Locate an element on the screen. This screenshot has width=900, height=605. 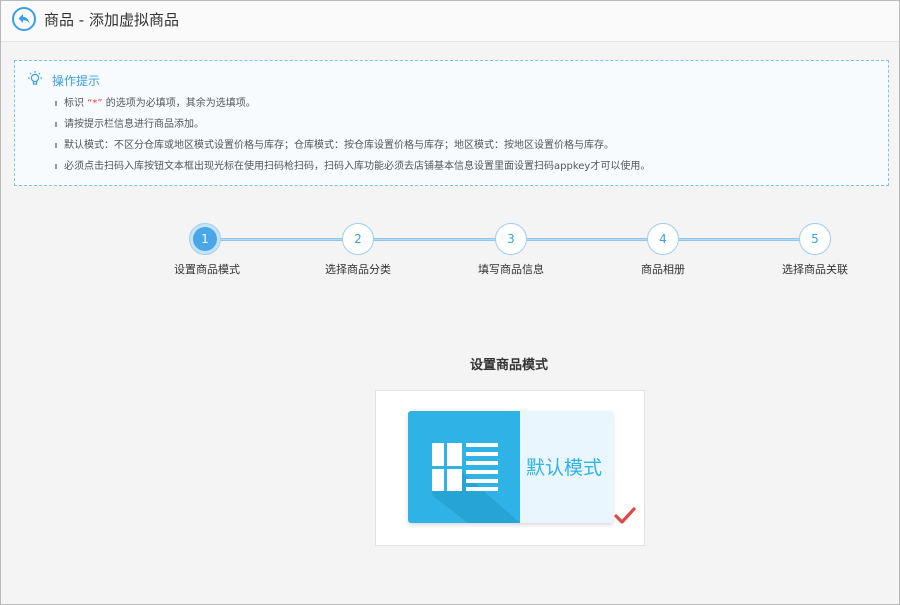
back-button is located at coordinates (24, 19).